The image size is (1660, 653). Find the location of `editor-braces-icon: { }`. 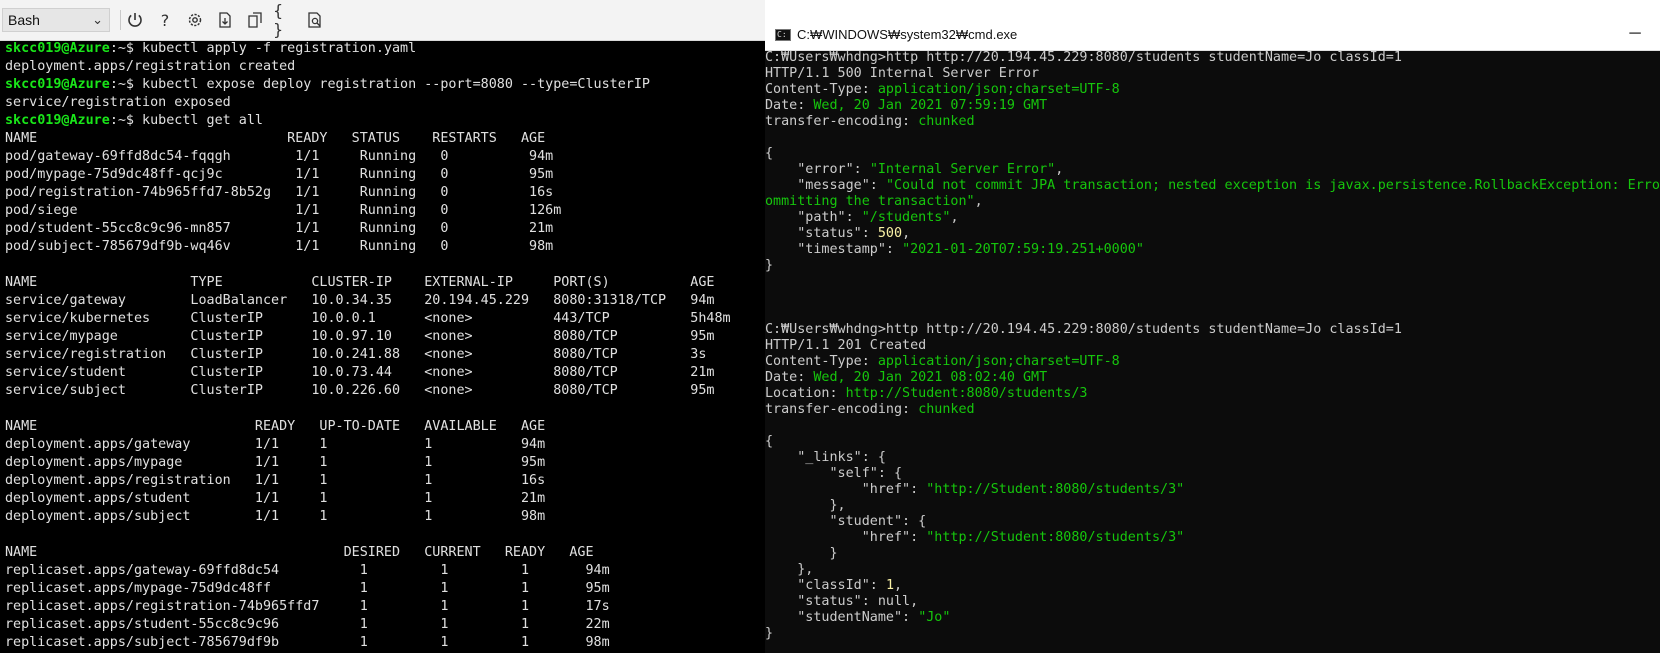

editor-braces-icon: { } is located at coordinates (285, 20).